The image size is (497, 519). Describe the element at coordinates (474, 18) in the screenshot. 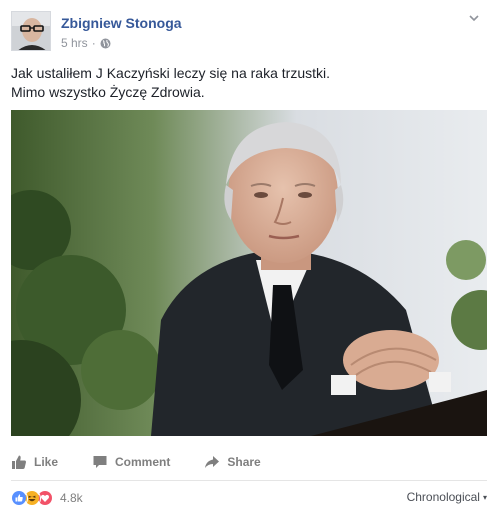

I see `chevron-down-icon` at that location.